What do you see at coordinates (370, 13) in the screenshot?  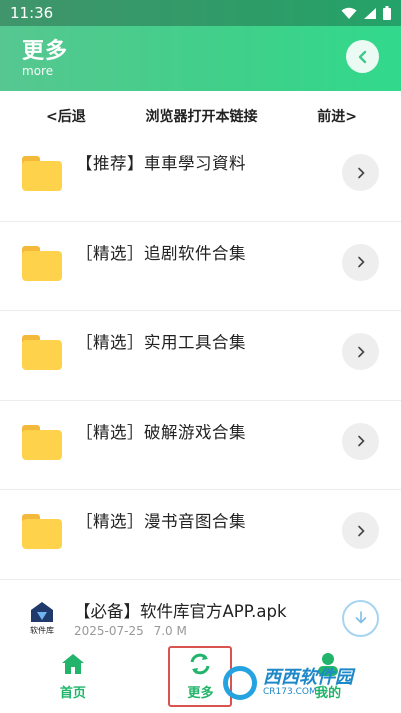 I see `signal-icon` at bounding box center [370, 13].